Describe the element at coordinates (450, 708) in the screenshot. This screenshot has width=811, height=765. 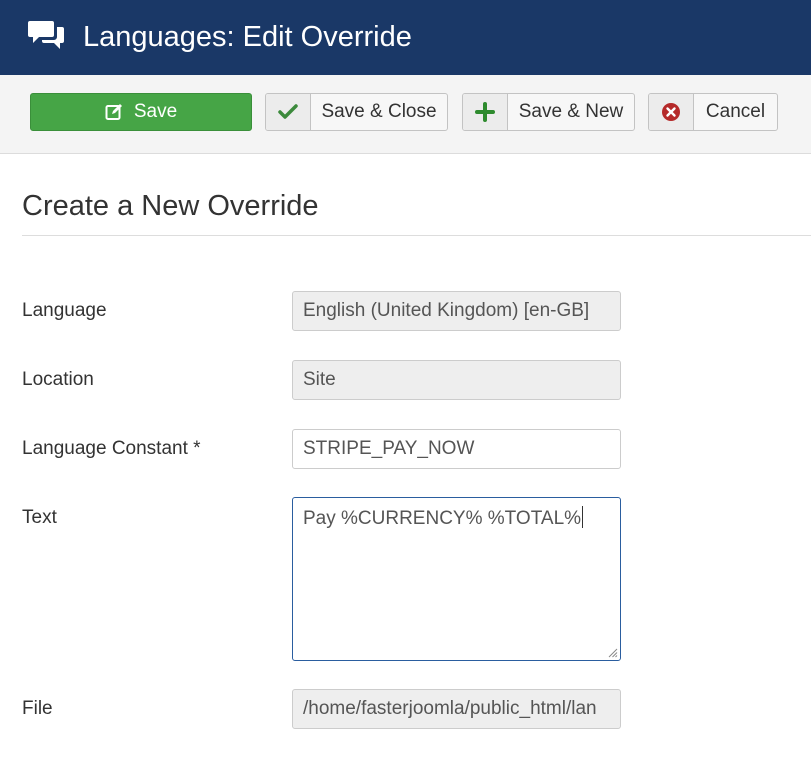
I see `file-value: /home/fasterjoomla/public_html/lan` at that location.